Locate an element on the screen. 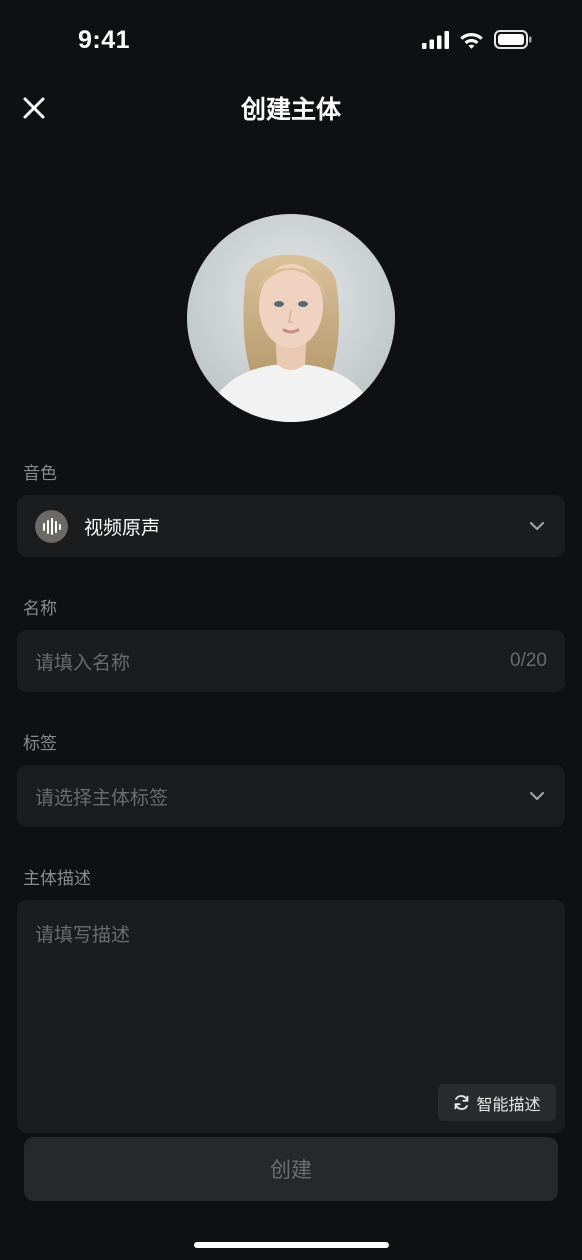 This screenshot has width=582, height=1260. description-label: 主体描述 is located at coordinates (57, 879).